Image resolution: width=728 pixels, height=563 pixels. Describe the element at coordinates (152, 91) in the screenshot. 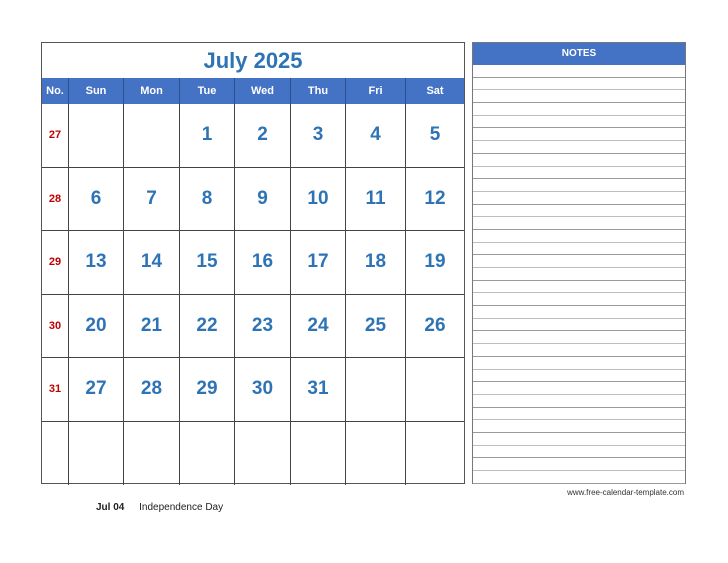

I see `header-mon: Mon` at that location.